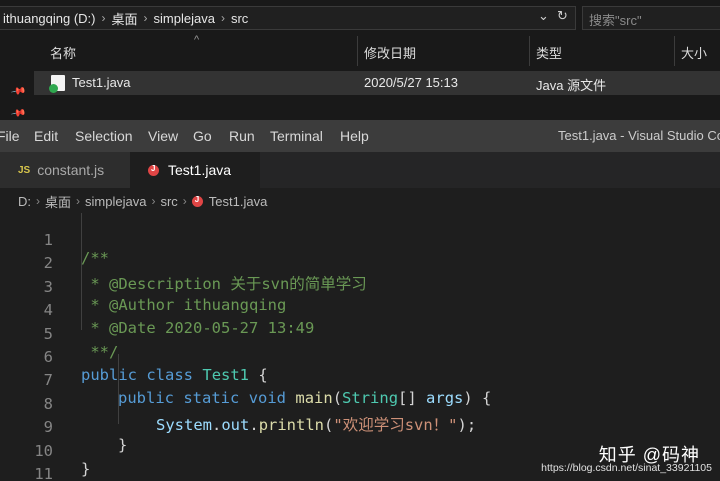 The height and width of the screenshot is (481, 720). What do you see at coordinates (360, 334) in the screenshot?
I see `code-line: 5 **/` at bounding box center [360, 334].